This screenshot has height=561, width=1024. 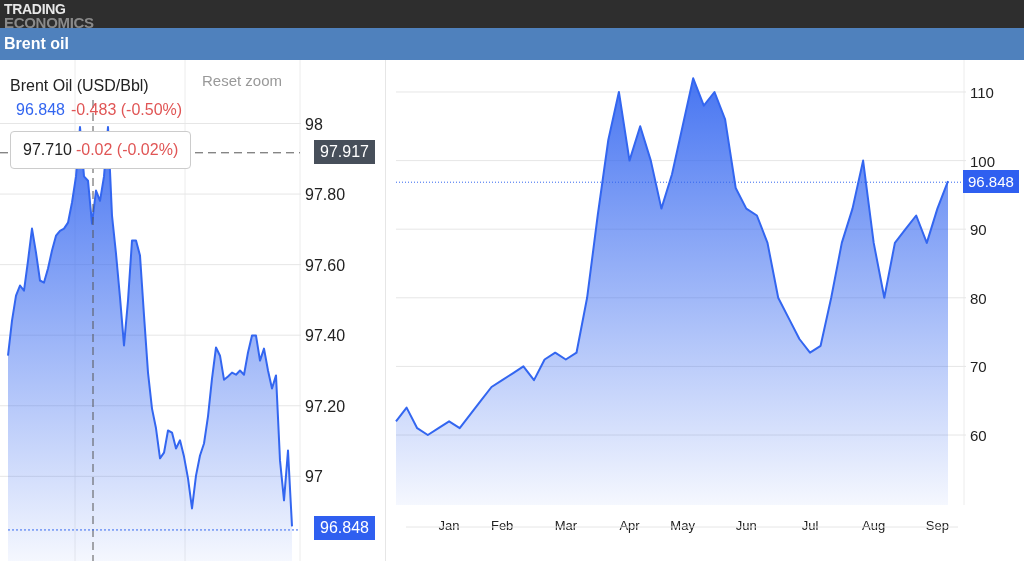 What do you see at coordinates (325, 195) in the screenshot?
I see `y-axis-label: 97.80` at bounding box center [325, 195].